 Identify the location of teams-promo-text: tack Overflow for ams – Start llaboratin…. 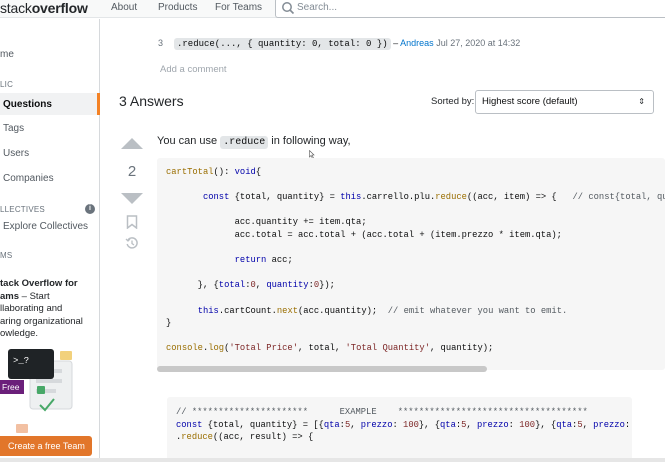
(47, 309).